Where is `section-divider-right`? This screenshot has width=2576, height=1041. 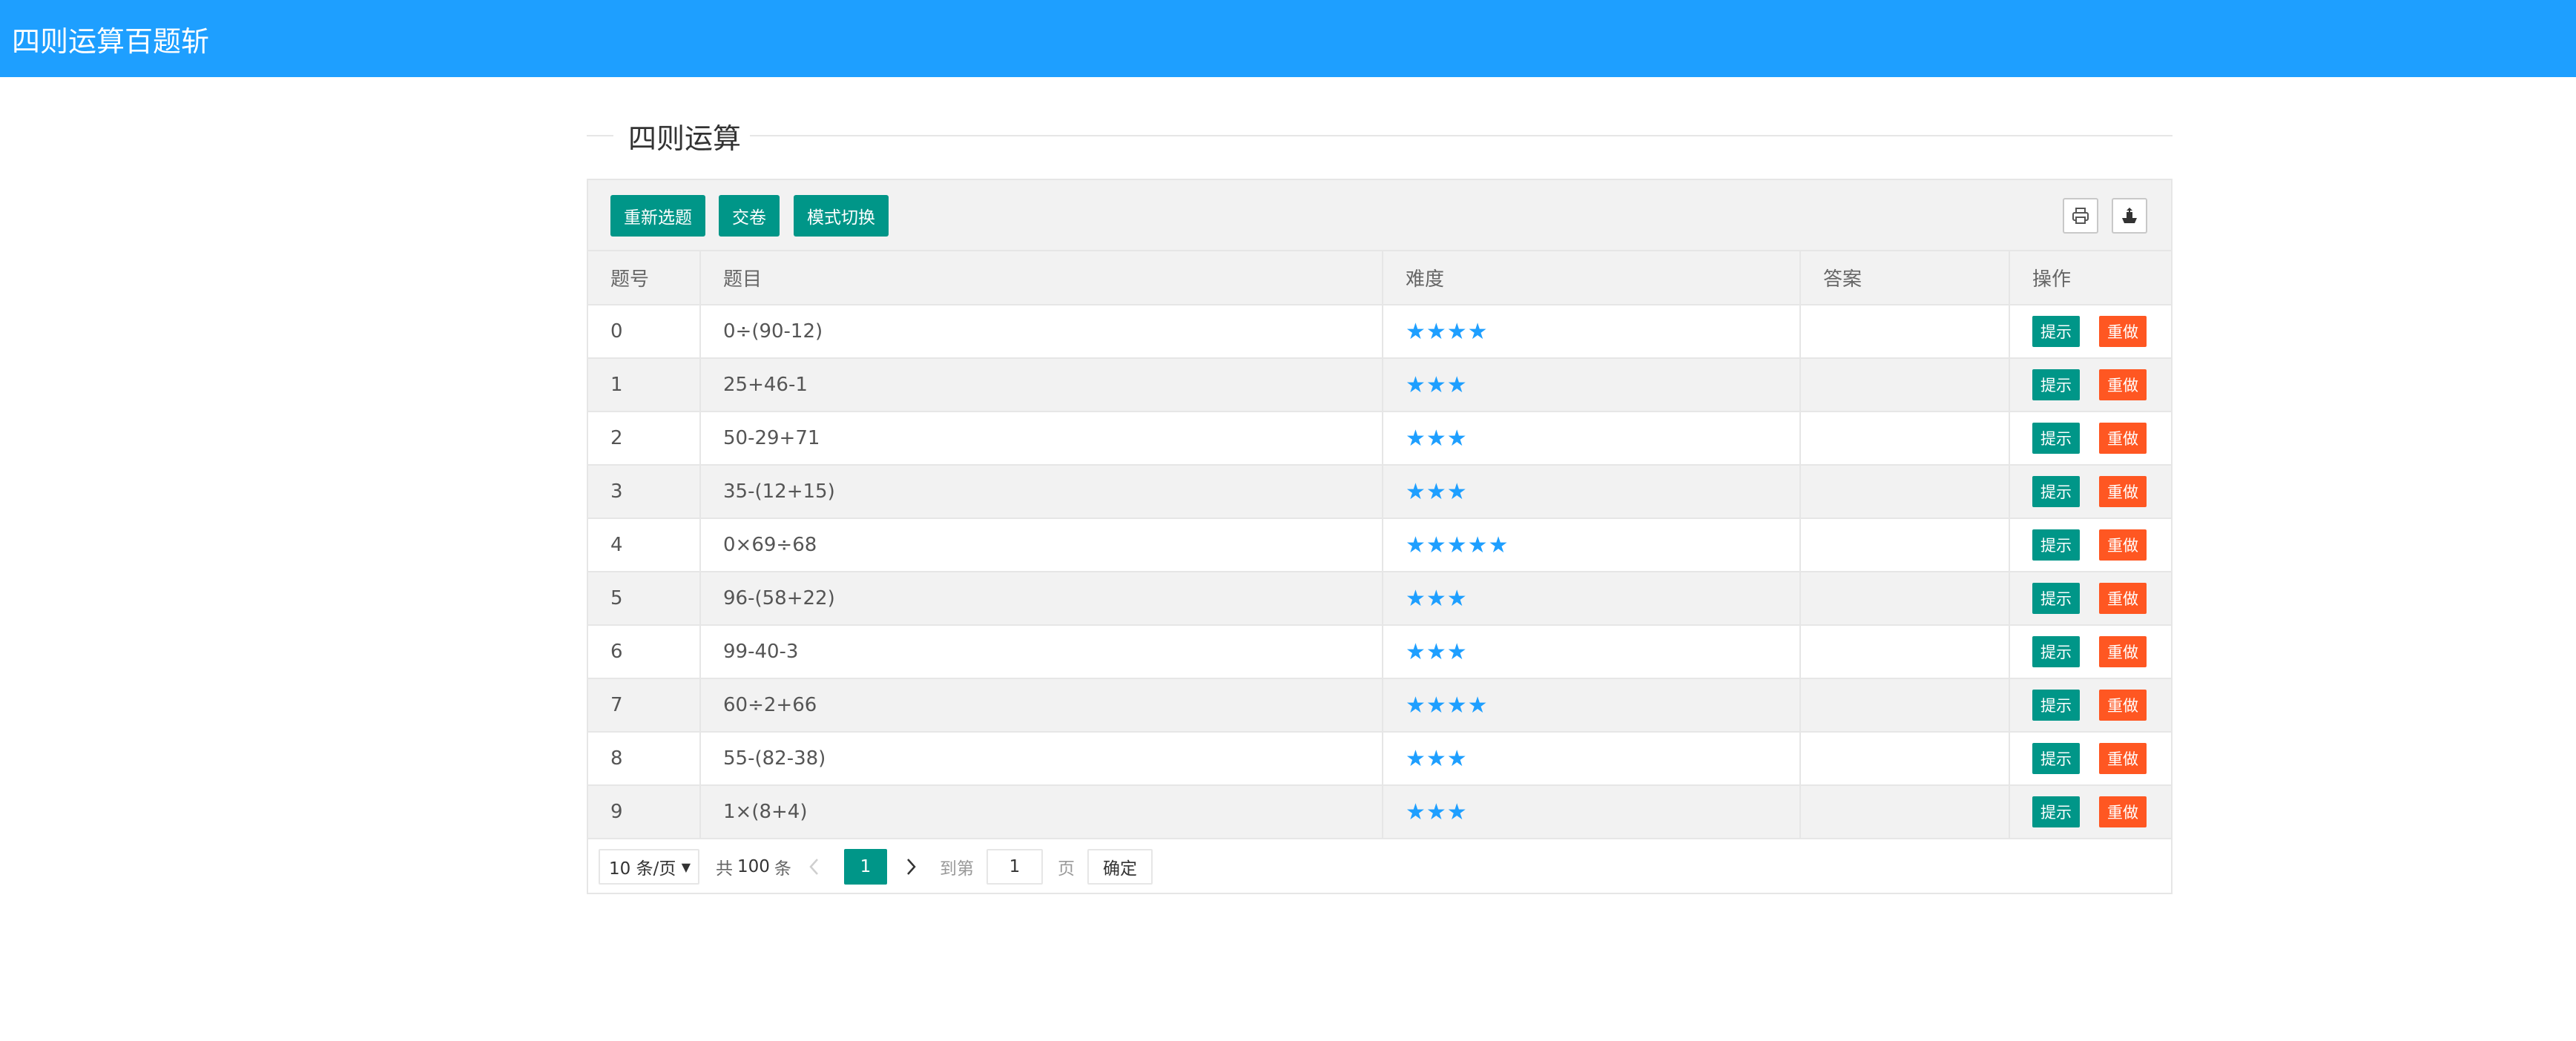
section-divider-right is located at coordinates (1461, 135).